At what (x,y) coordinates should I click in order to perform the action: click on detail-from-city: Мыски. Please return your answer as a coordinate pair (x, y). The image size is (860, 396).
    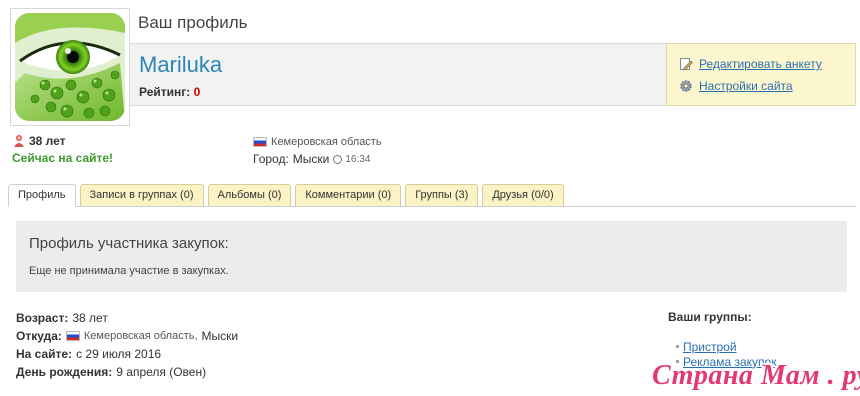
    Looking at the image, I should click on (220, 336).